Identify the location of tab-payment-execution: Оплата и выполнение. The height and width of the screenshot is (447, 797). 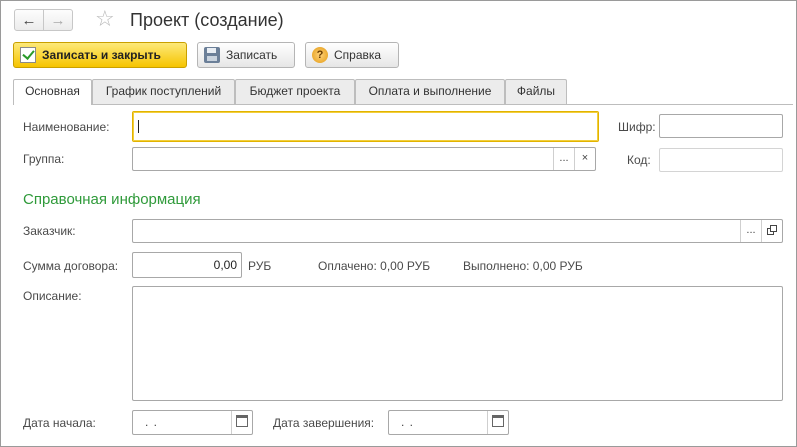
(430, 91).